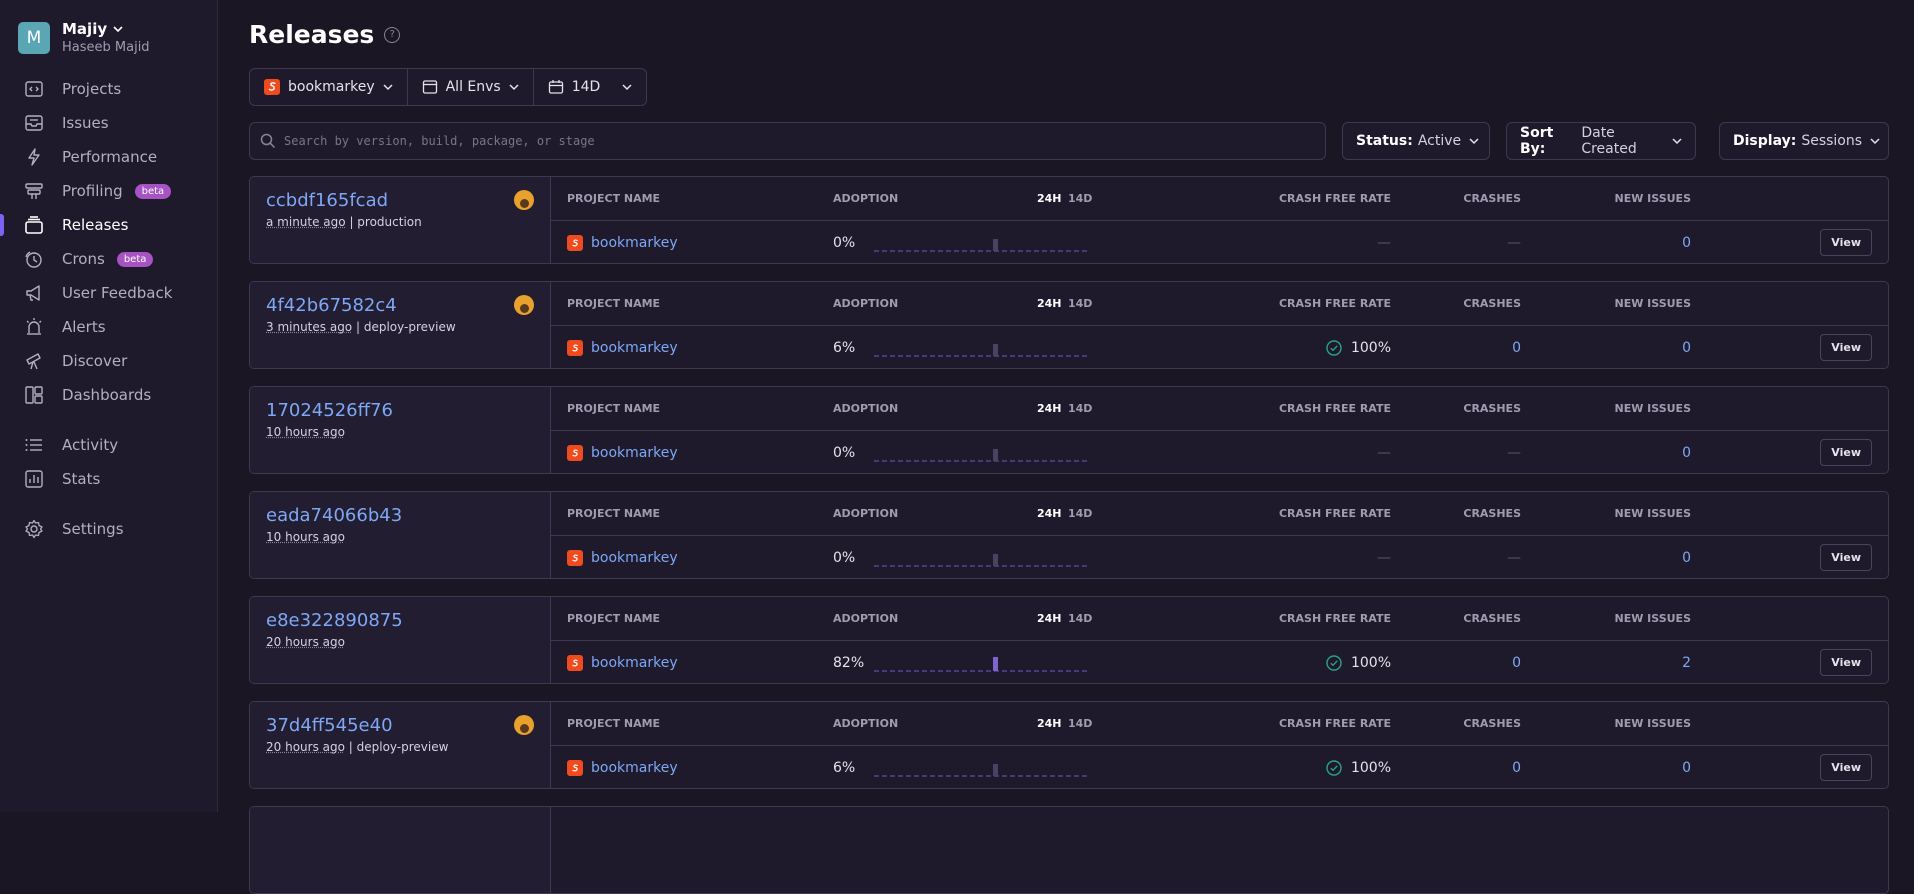 The width and height of the screenshot is (1914, 894). I want to click on releases-icon, so click(34, 225).